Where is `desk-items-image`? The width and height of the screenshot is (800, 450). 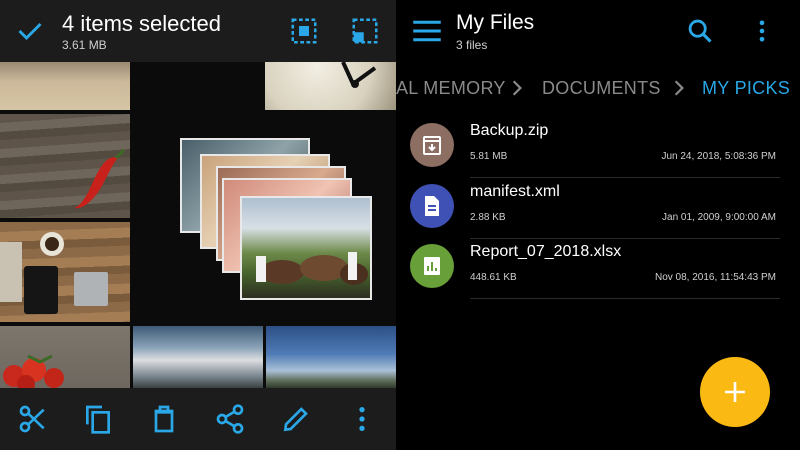
desk-items-image is located at coordinates (54, 273).